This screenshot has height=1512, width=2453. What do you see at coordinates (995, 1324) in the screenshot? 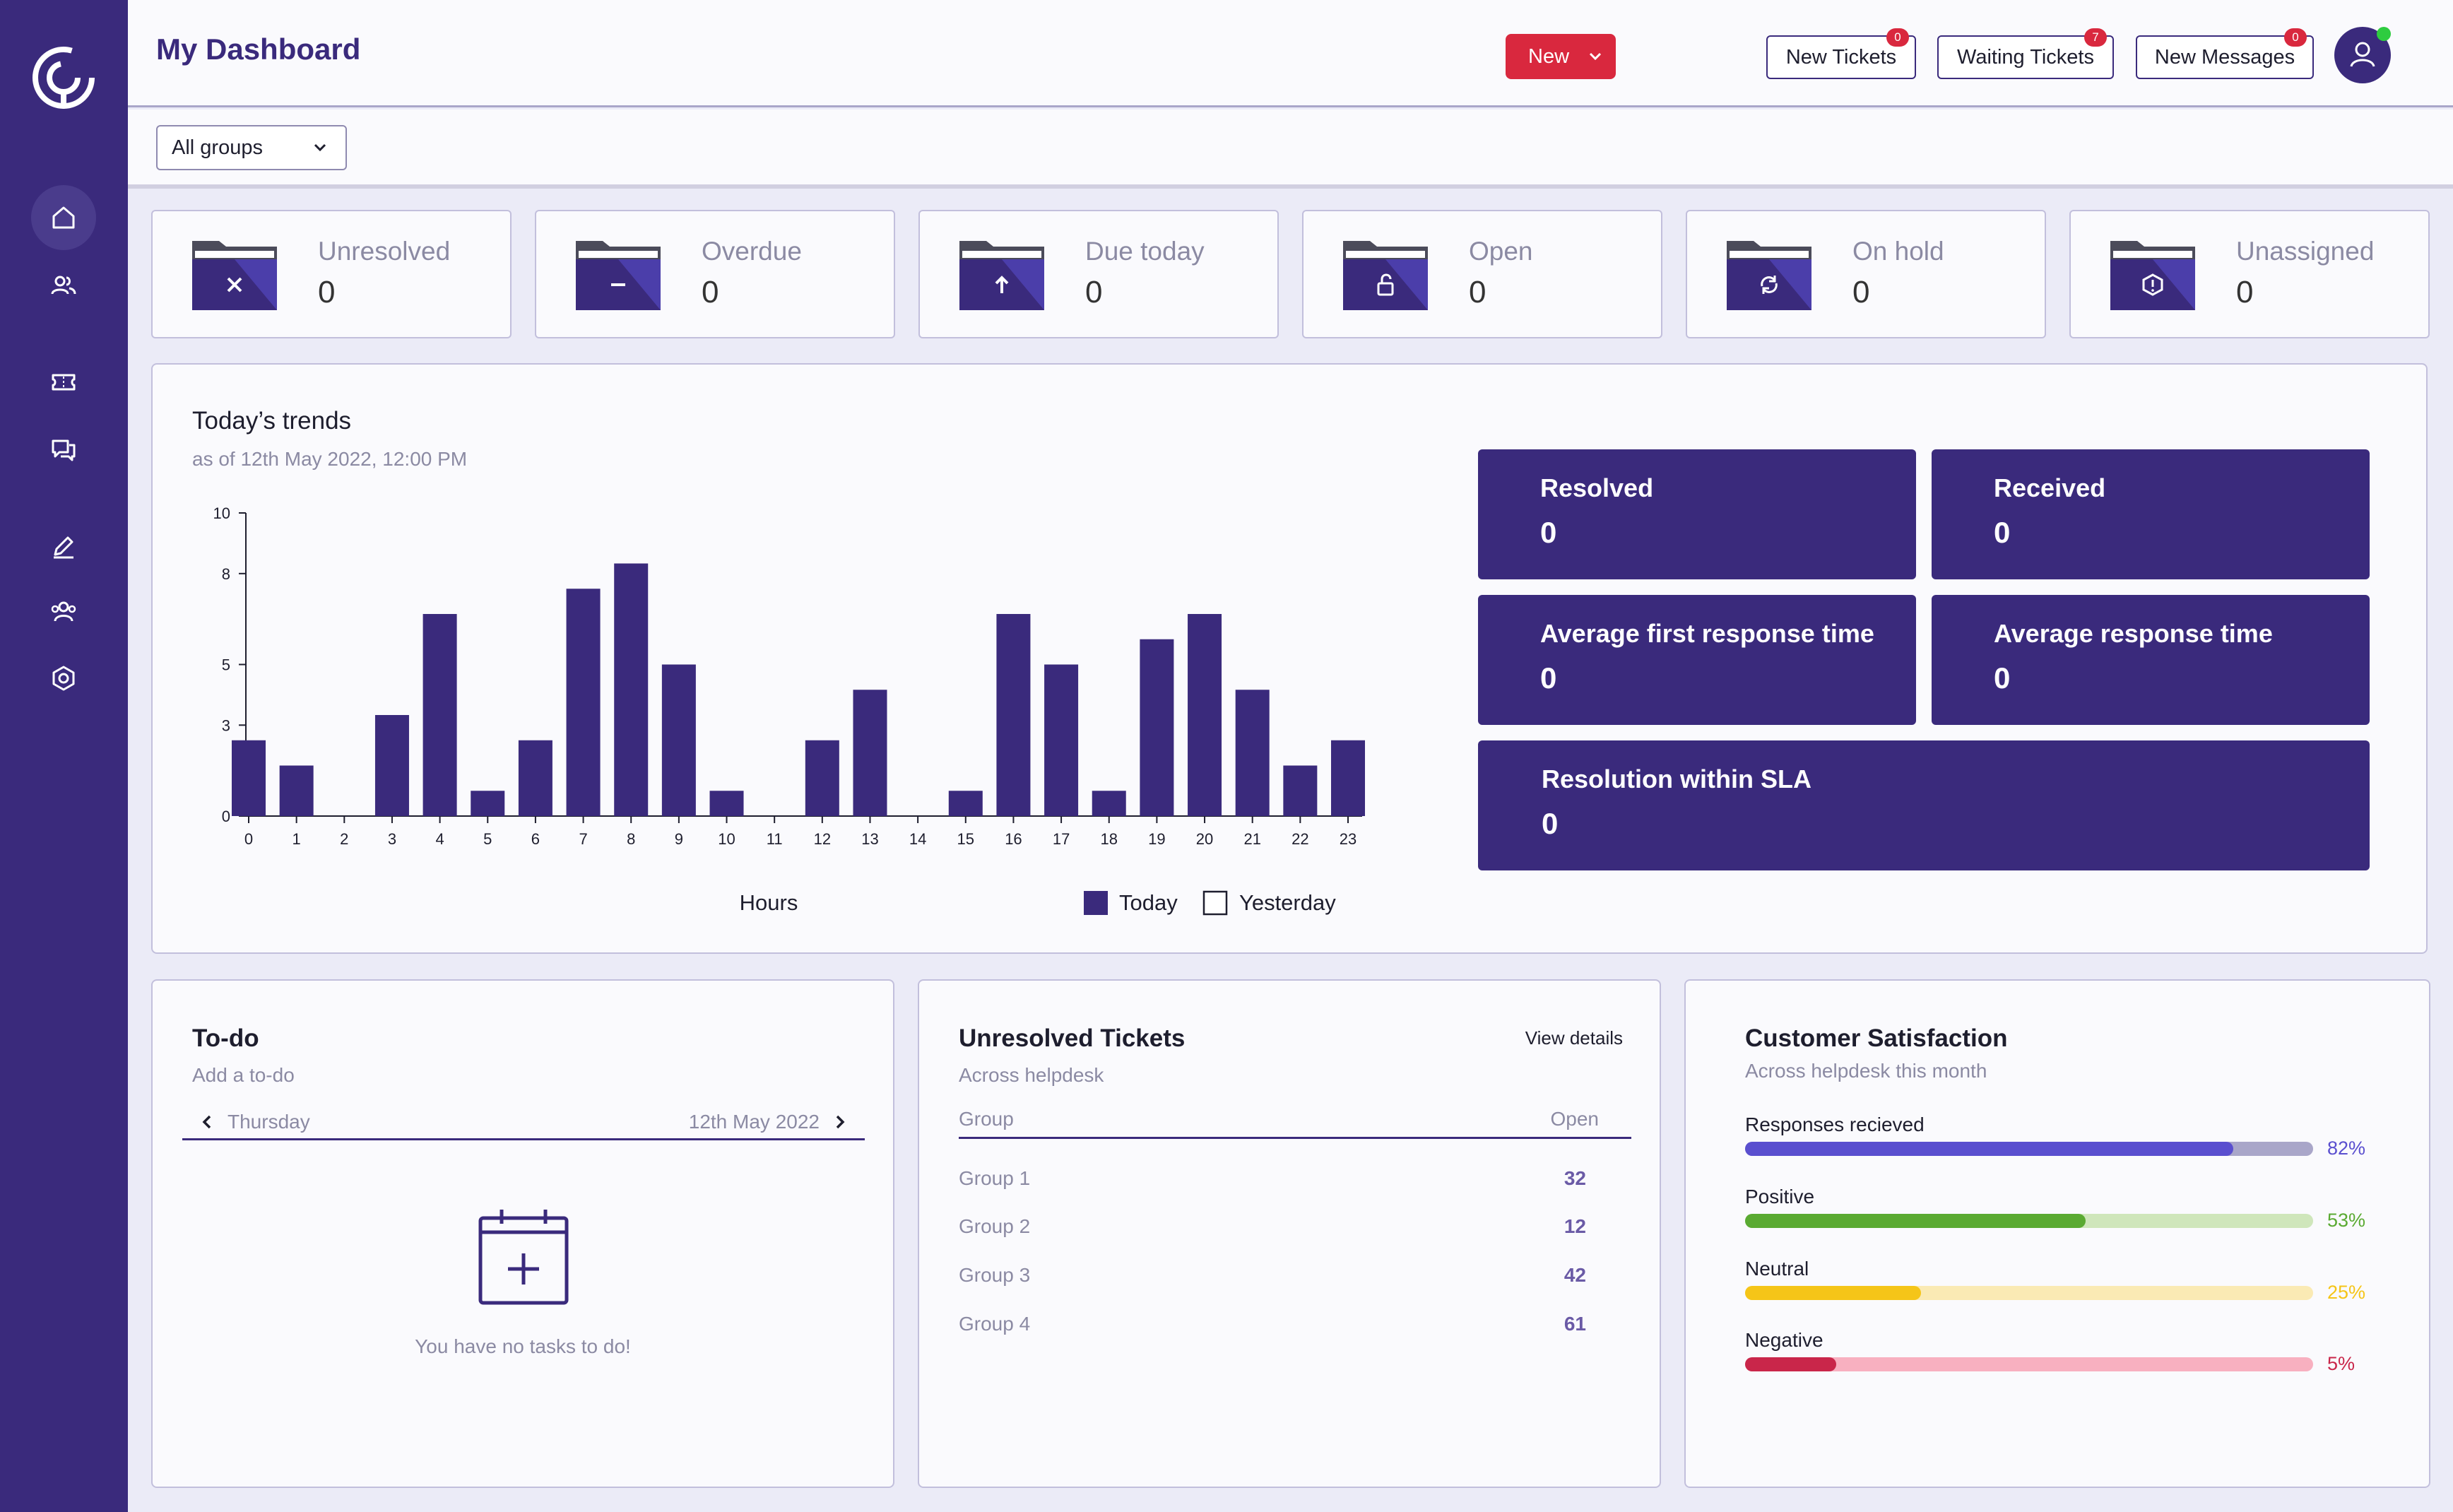
I see `row-group: Group 4` at bounding box center [995, 1324].